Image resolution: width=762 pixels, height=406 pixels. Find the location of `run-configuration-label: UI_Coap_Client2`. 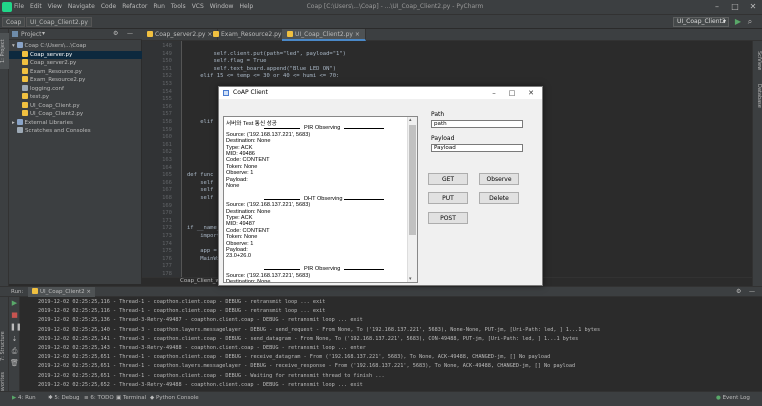

run-configuration-label: UI_Coap_Client2 is located at coordinates (701, 21).